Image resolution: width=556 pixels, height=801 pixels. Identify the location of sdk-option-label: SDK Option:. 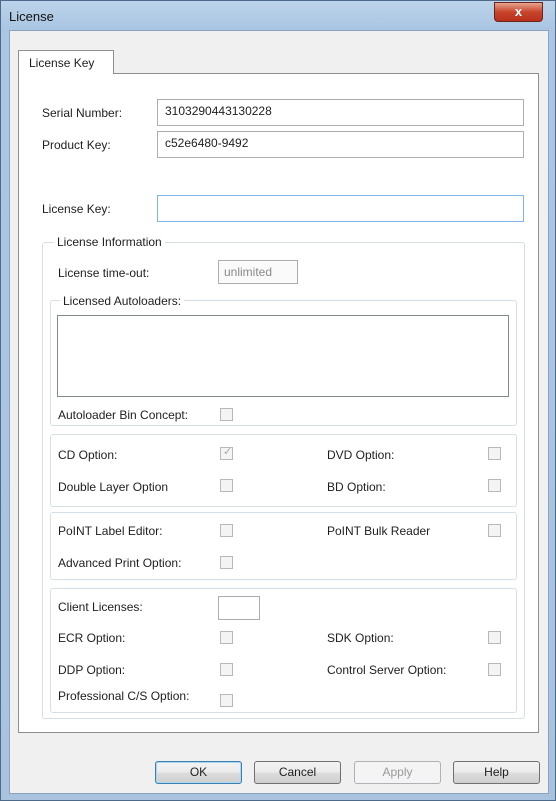
(360, 638).